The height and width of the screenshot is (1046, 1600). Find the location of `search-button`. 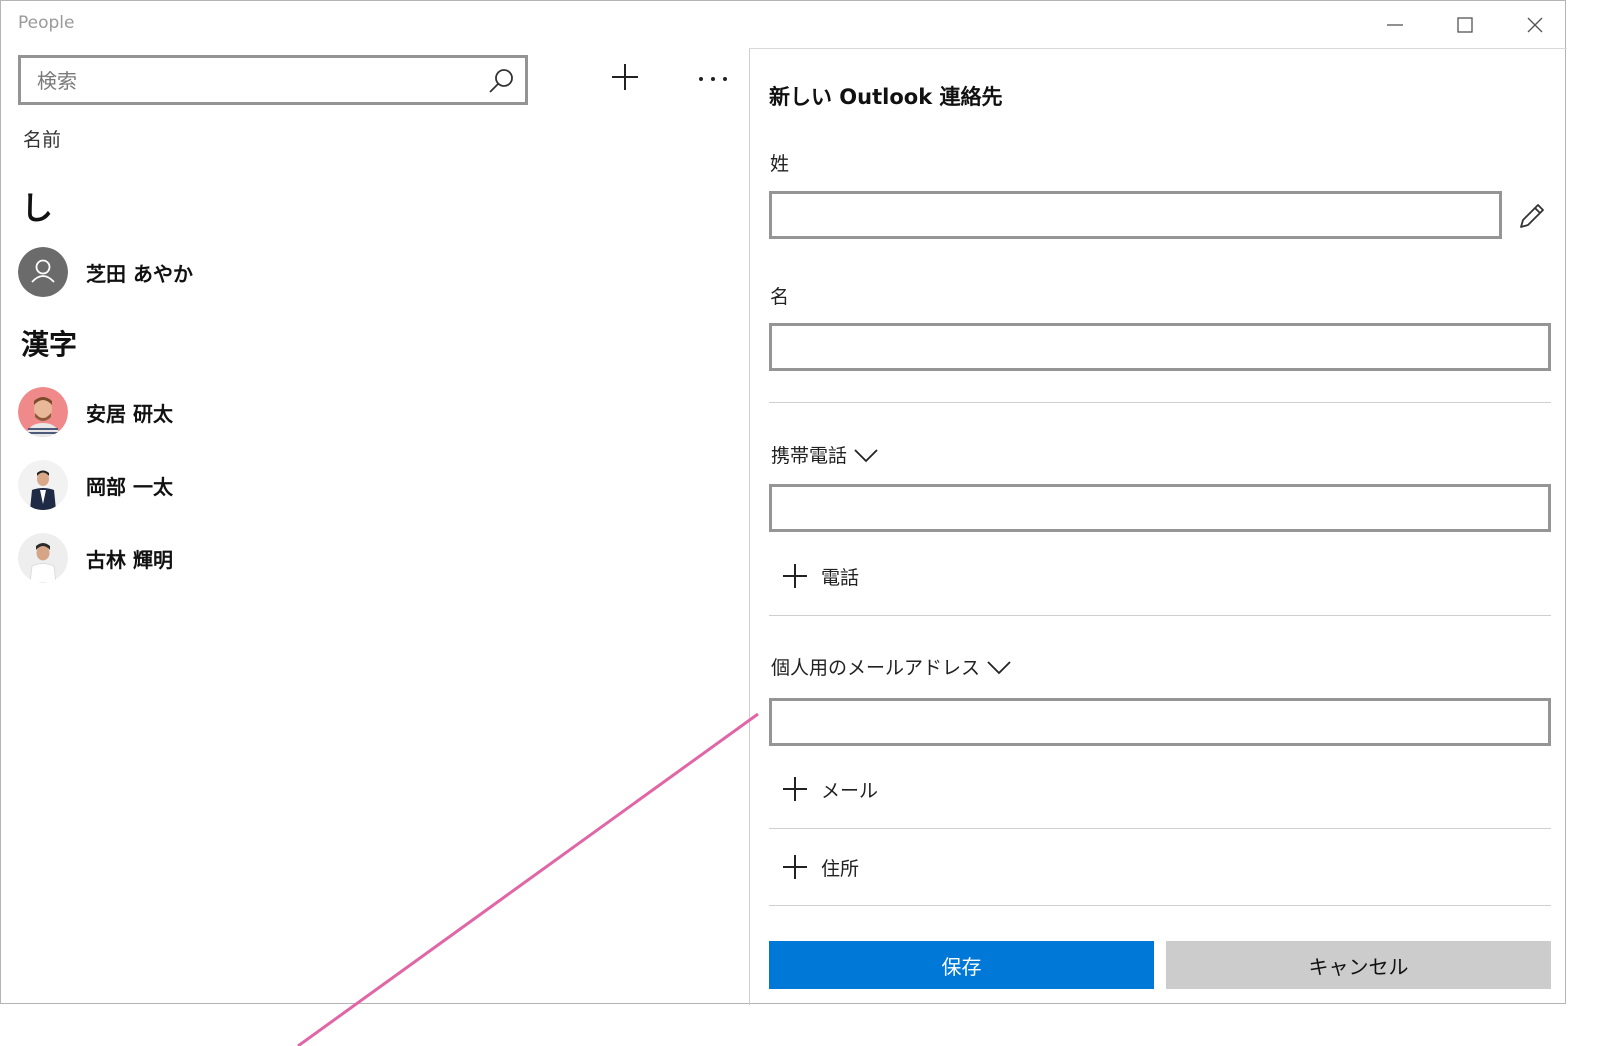

search-button is located at coordinates (501, 81).